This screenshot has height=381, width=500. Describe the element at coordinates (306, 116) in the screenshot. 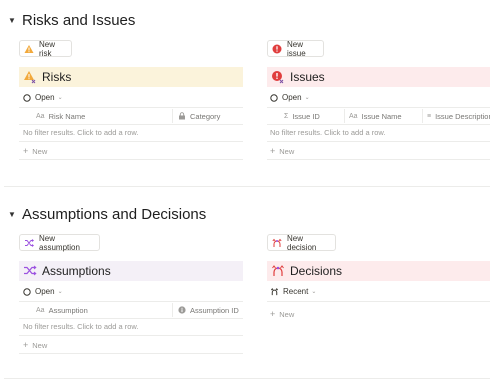

I see `column-label: Issue ID` at that location.